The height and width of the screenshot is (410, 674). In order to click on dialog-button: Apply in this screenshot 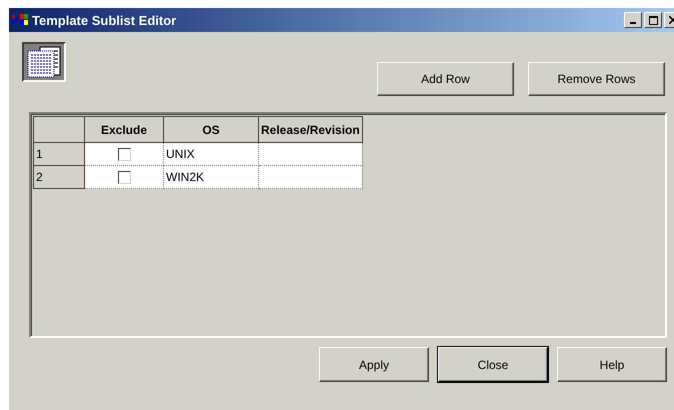, I will do `click(374, 364)`.